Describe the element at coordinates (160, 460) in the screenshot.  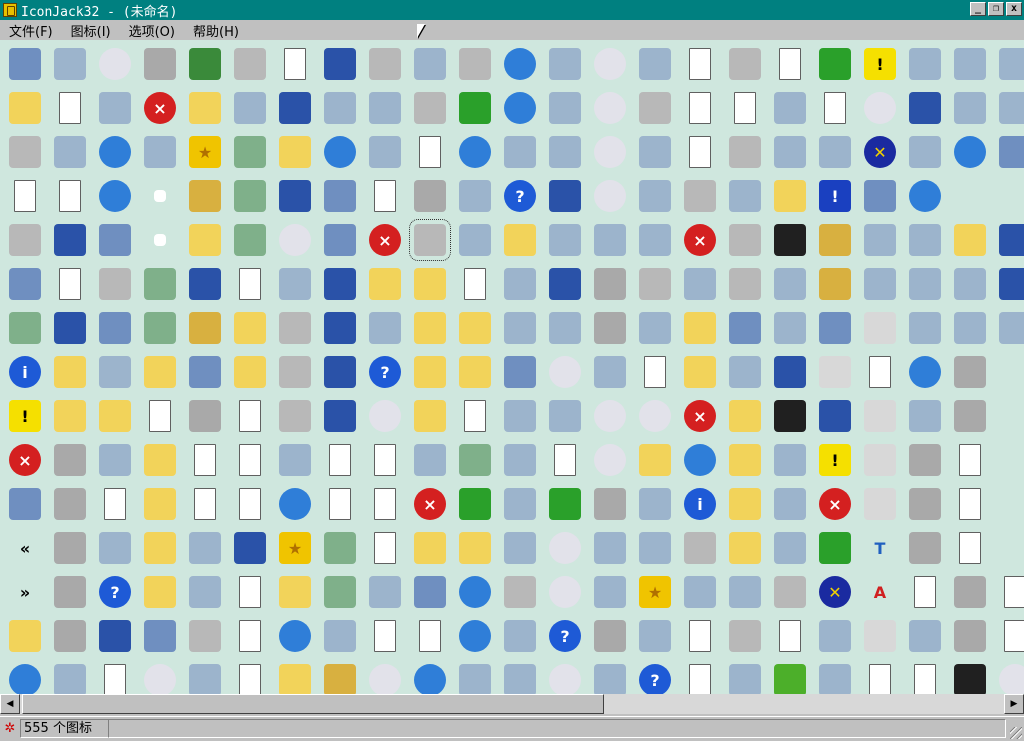
I see `folder-tool-icon` at that location.